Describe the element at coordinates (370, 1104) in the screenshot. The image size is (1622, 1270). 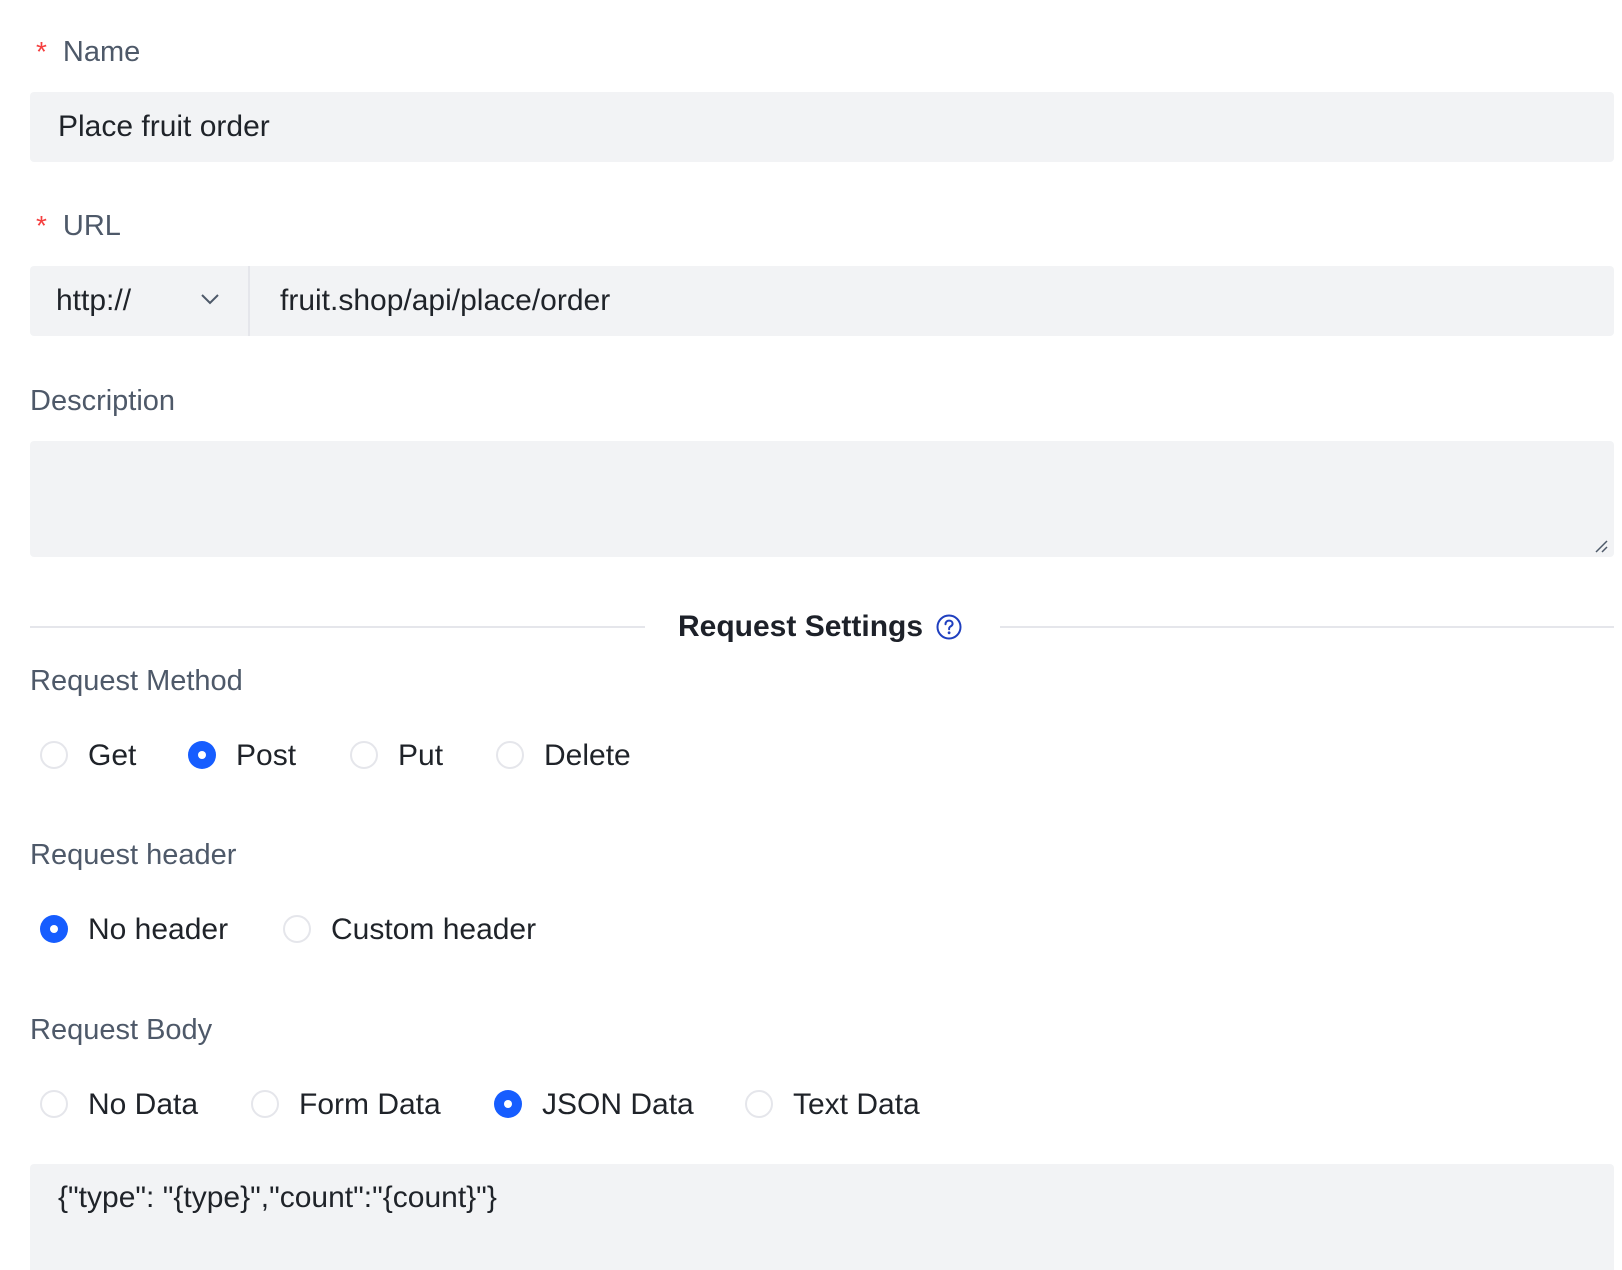
I see `radio-label: Form Data` at that location.